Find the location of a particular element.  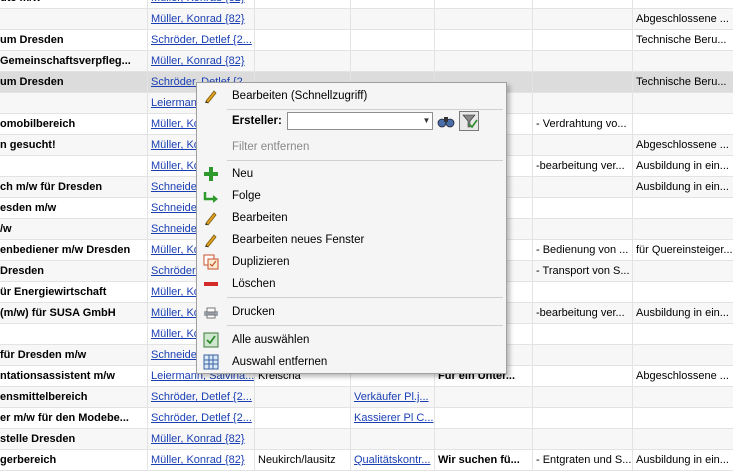

menu-item-edit-new-window: Bearbeiten neues Fenster is located at coordinates (351, 240).